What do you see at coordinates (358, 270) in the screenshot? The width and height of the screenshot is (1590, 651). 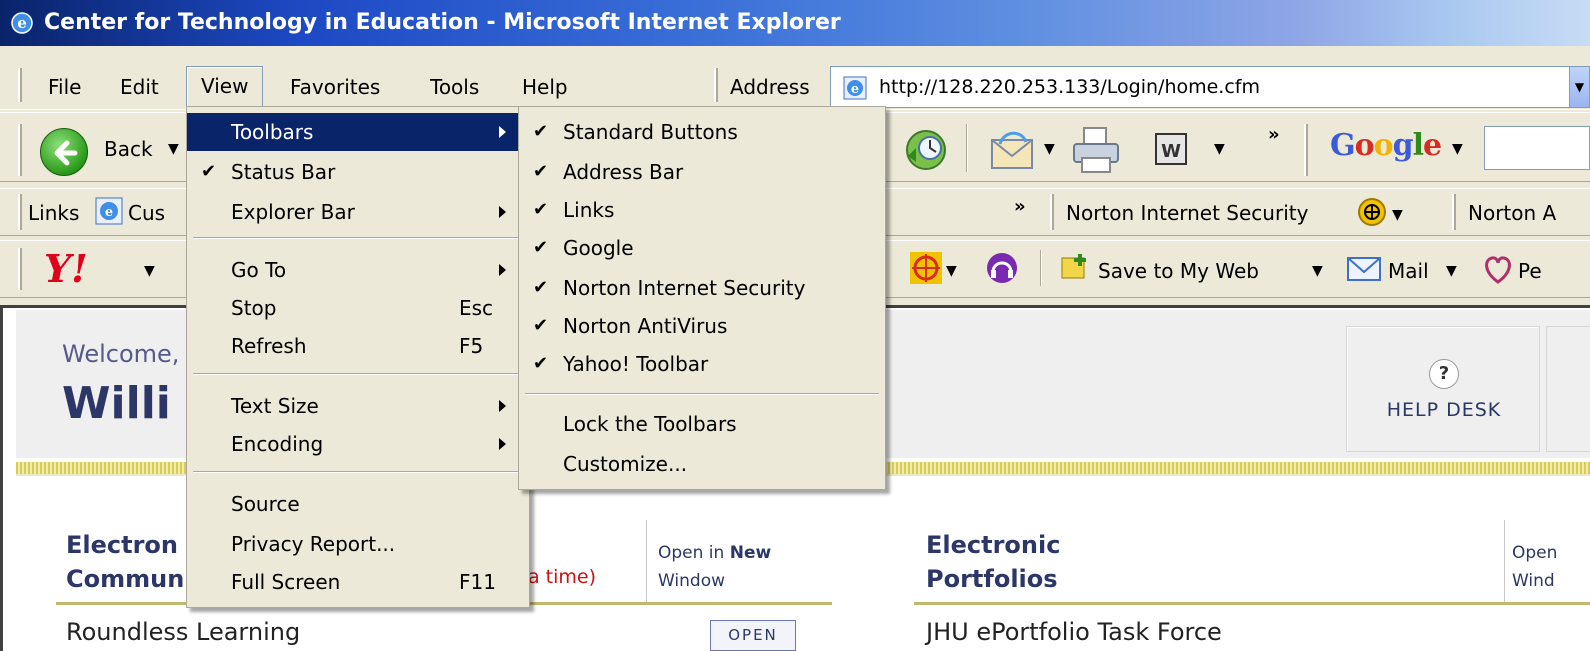 I see `view-menu-item-go-to: Go To` at bounding box center [358, 270].